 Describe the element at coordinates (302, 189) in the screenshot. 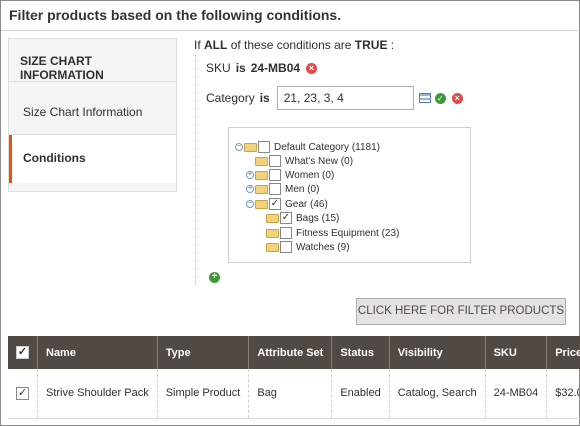

I see `tree-node-label: Men (0)` at that location.